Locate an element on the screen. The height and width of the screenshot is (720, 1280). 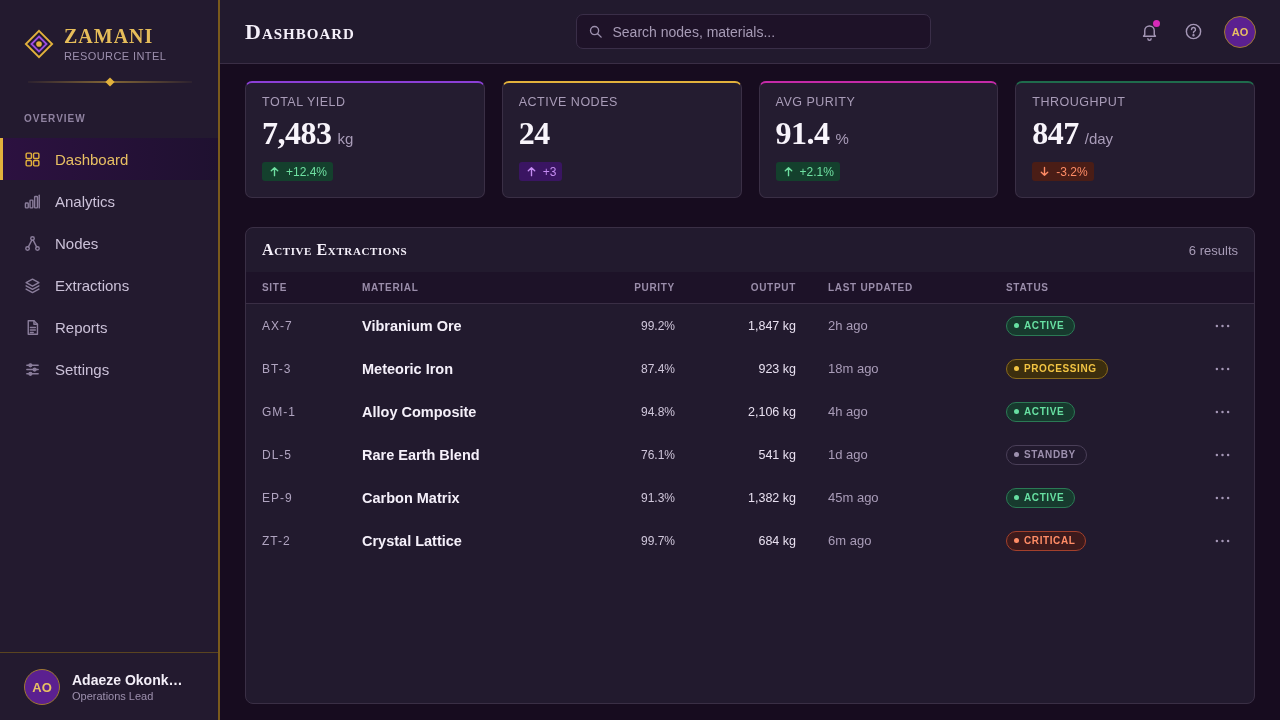
result-count: 6 results is located at coordinates (1213, 250).